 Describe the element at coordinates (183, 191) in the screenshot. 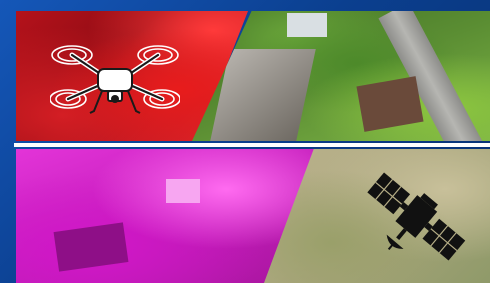

I see `building-roof` at that location.